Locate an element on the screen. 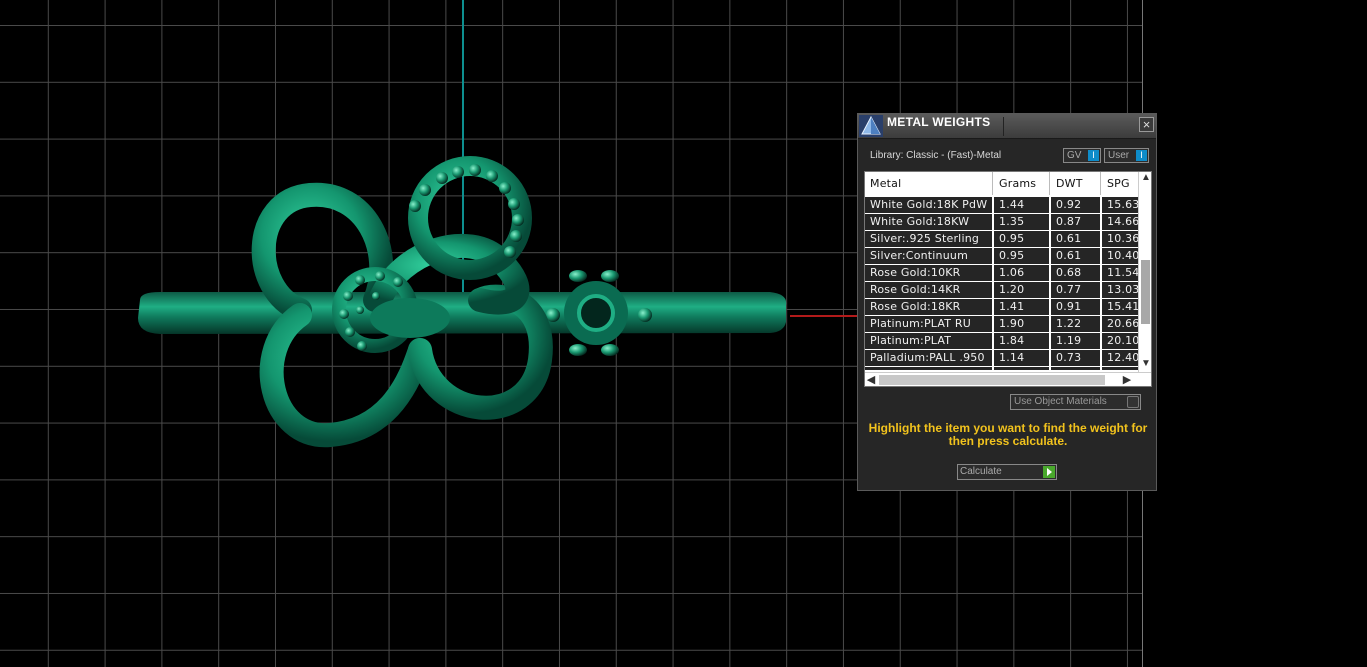 Image resolution: width=1367 pixels, height=667 pixels. scroll-down-icon: ▼ is located at coordinates (1145, 364).